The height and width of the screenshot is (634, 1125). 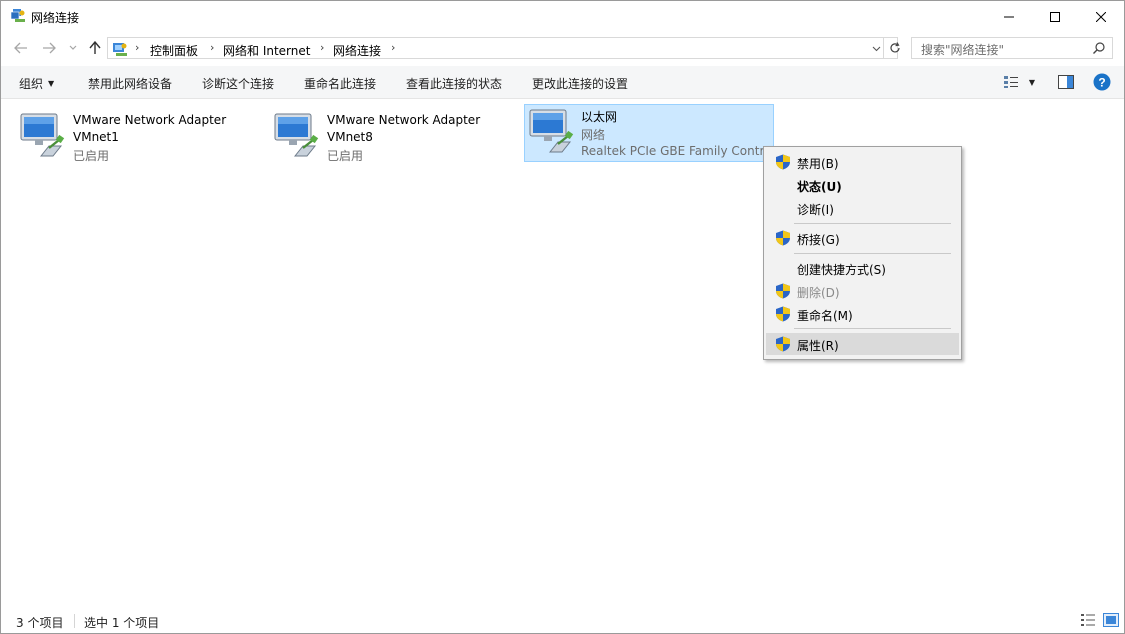 I want to click on menu-item-create-shortcut: 创建快捷方式(S), so click(x=862, y=268).